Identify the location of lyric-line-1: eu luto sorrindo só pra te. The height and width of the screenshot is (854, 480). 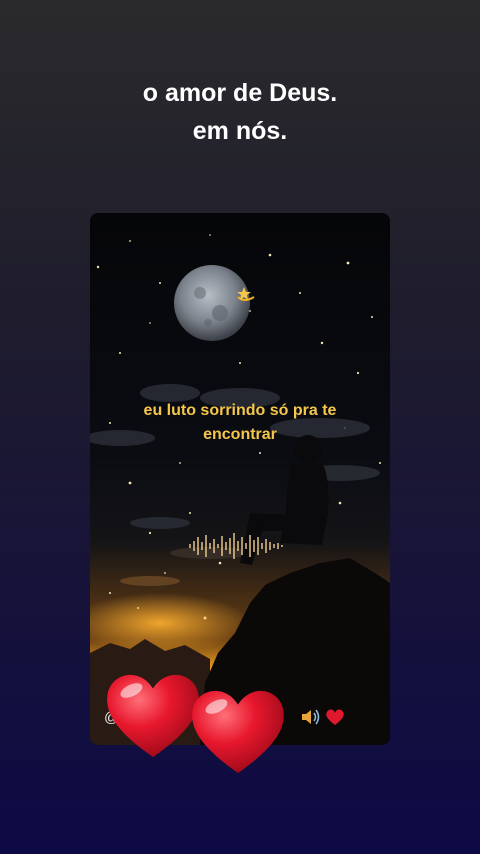
(240, 410).